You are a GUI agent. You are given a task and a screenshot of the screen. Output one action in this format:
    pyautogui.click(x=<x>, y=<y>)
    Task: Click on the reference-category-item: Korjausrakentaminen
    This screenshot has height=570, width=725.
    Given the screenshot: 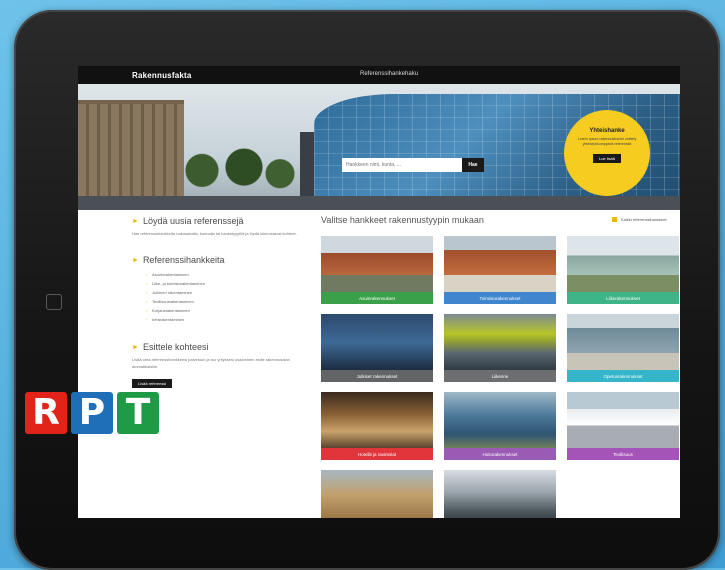 What is the action you would take?
    pyautogui.click(x=229, y=310)
    